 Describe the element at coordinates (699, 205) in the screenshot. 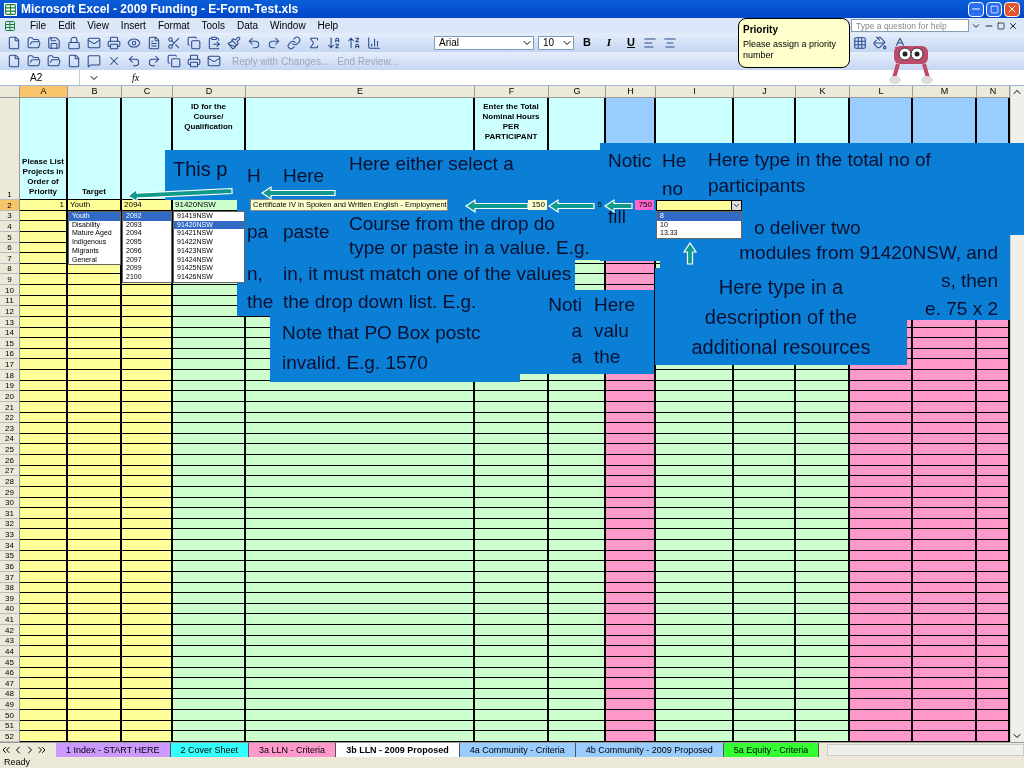

I see `dropdown-field` at that location.